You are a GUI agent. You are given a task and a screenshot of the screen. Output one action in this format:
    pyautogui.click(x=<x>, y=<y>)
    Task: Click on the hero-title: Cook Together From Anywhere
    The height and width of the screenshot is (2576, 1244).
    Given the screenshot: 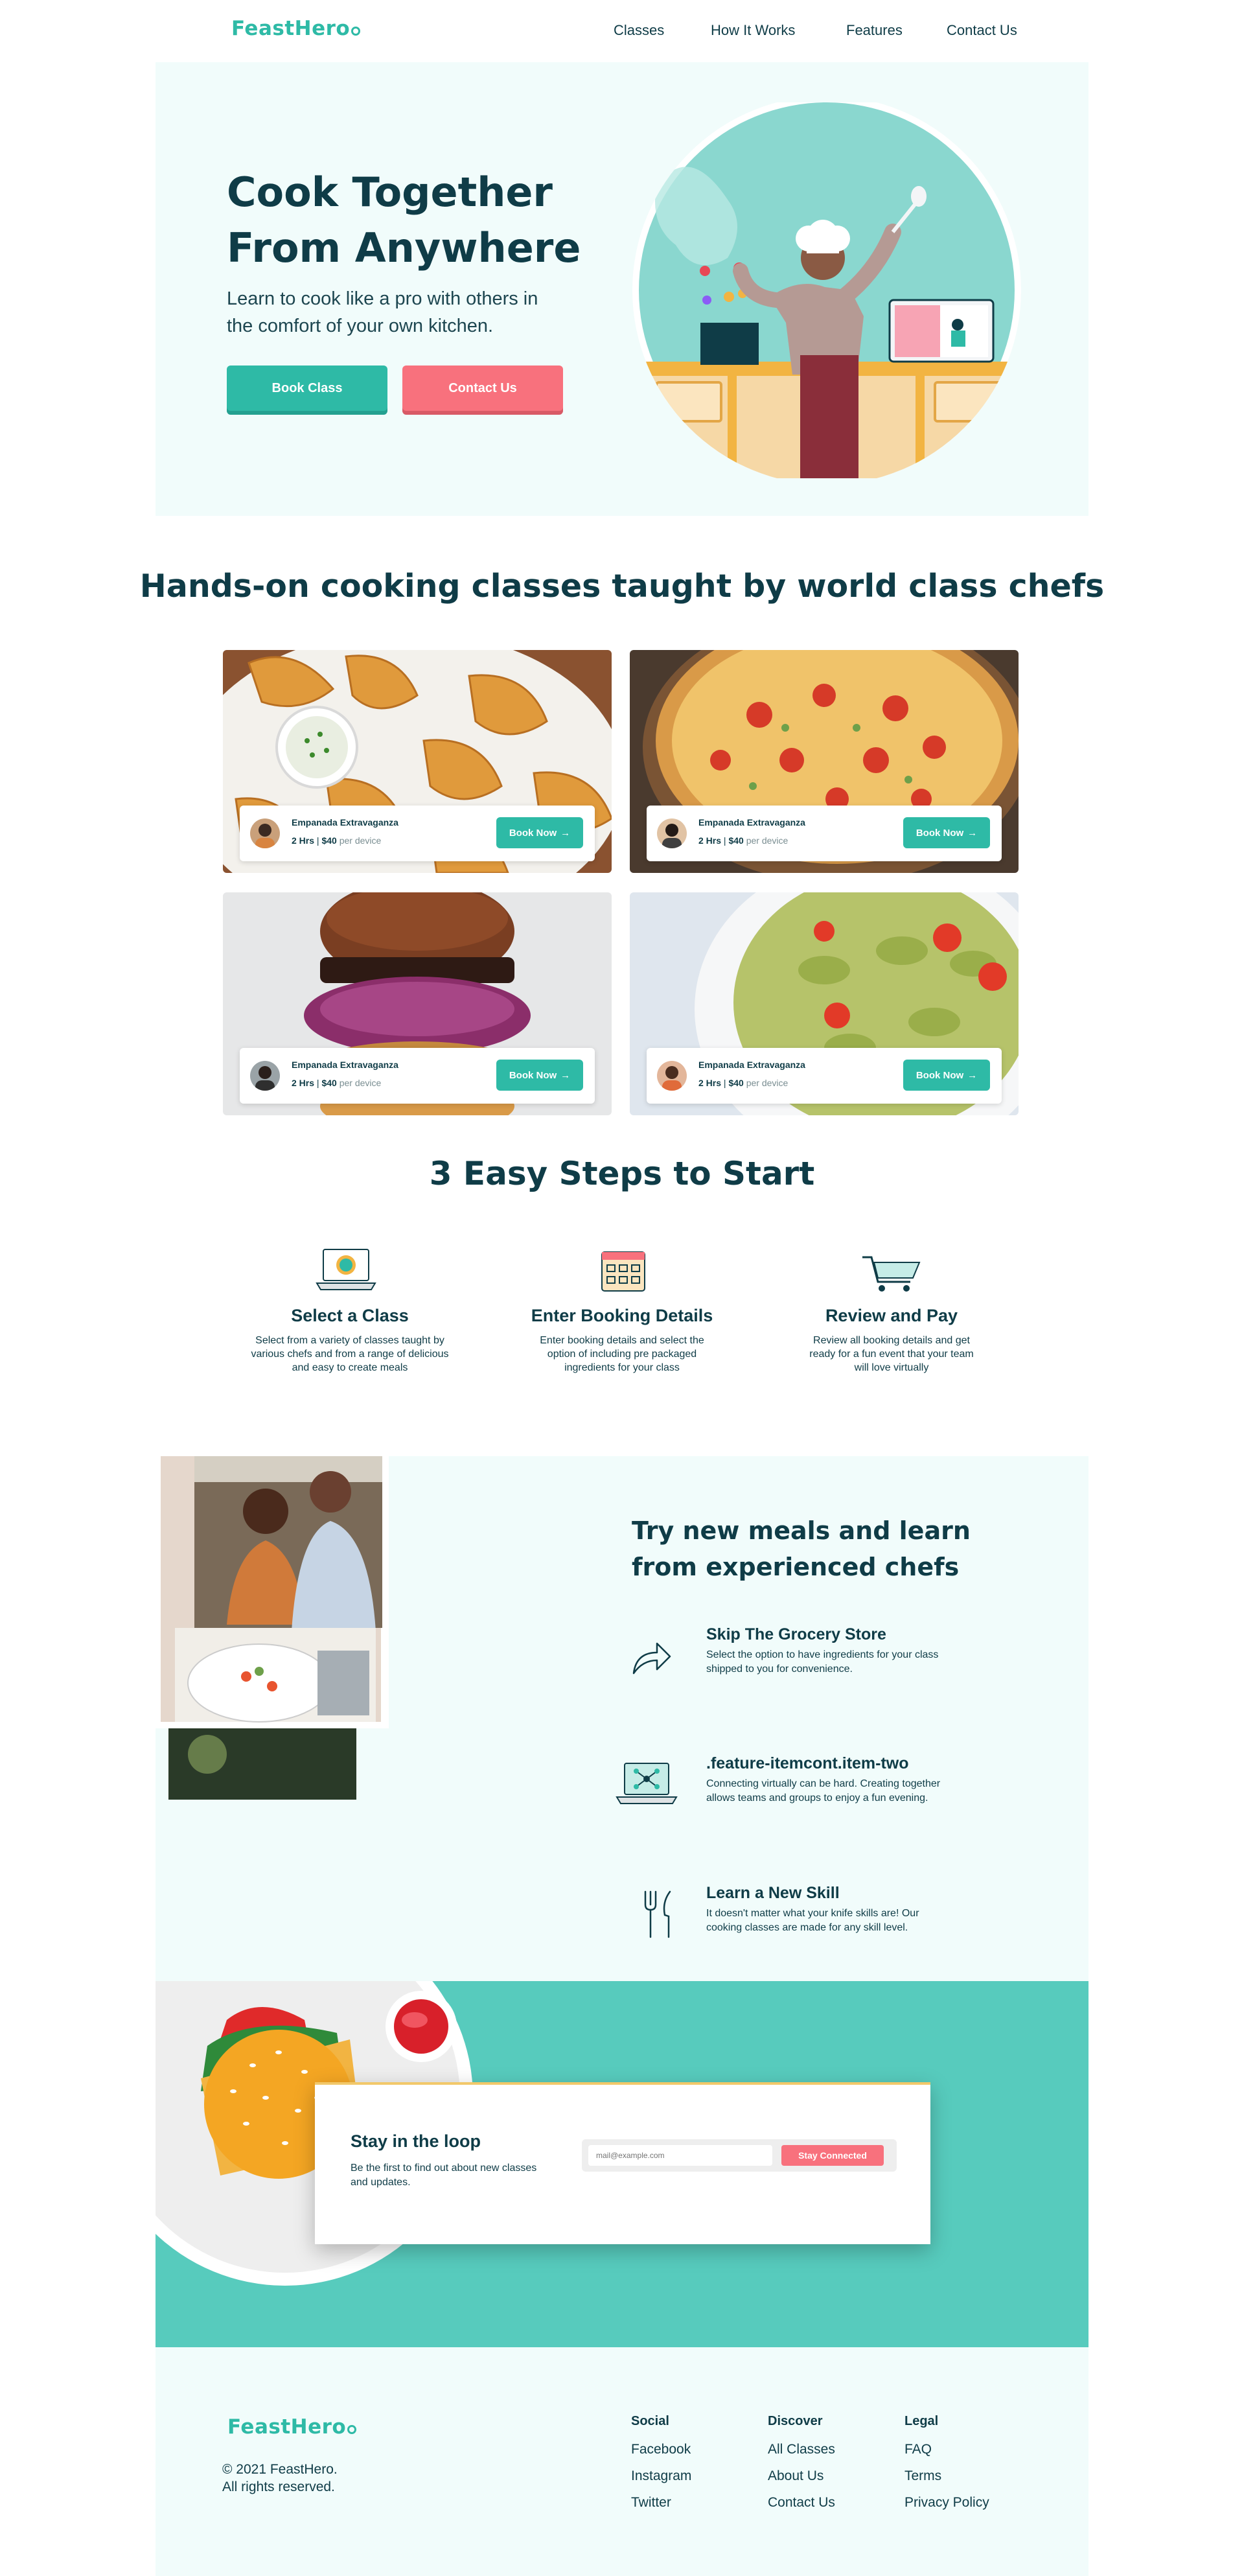 What is the action you would take?
    pyautogui.click(x=404, y=221)
    